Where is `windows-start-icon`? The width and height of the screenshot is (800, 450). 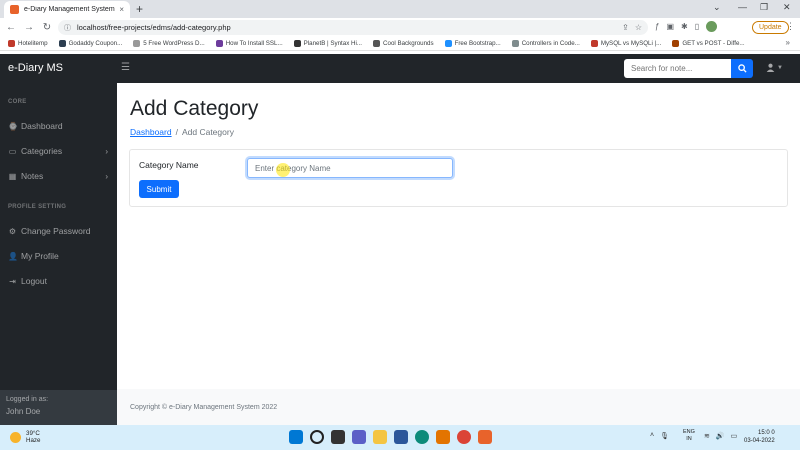 windows-start-icon is located at coordinates (296, 437).